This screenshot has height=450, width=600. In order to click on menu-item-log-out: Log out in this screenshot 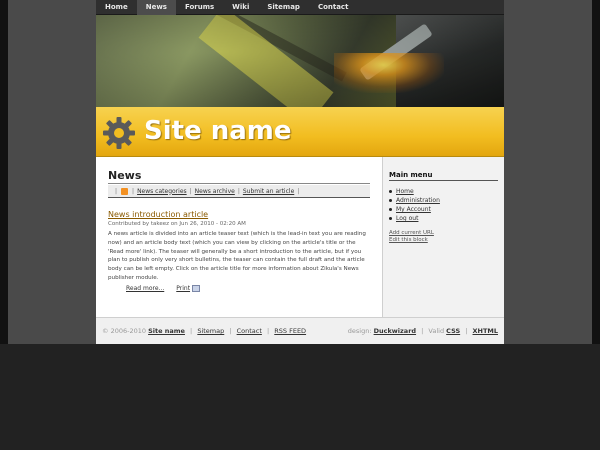, I will do `click(443, 218)`.